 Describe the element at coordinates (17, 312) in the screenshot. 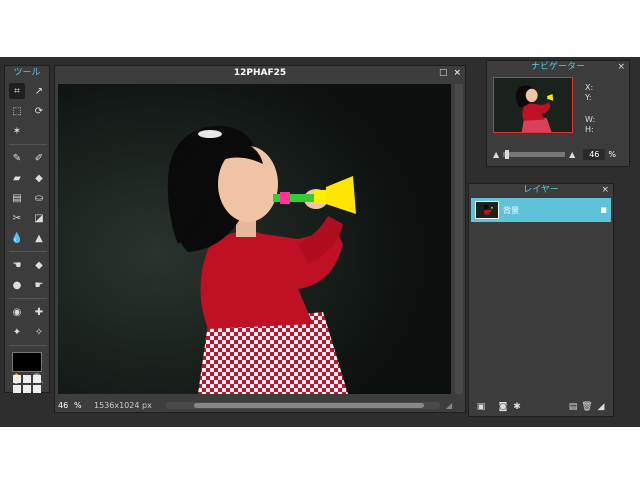

I see `red-eye-icon: ◉` at that location.